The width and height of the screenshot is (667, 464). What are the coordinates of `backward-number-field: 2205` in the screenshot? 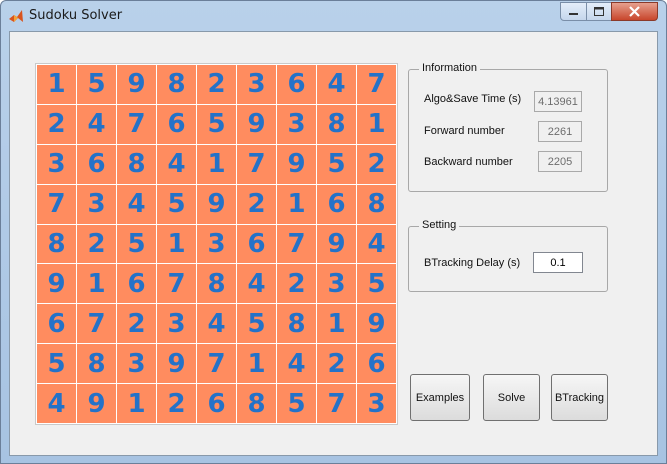 It's located at (560, 161).